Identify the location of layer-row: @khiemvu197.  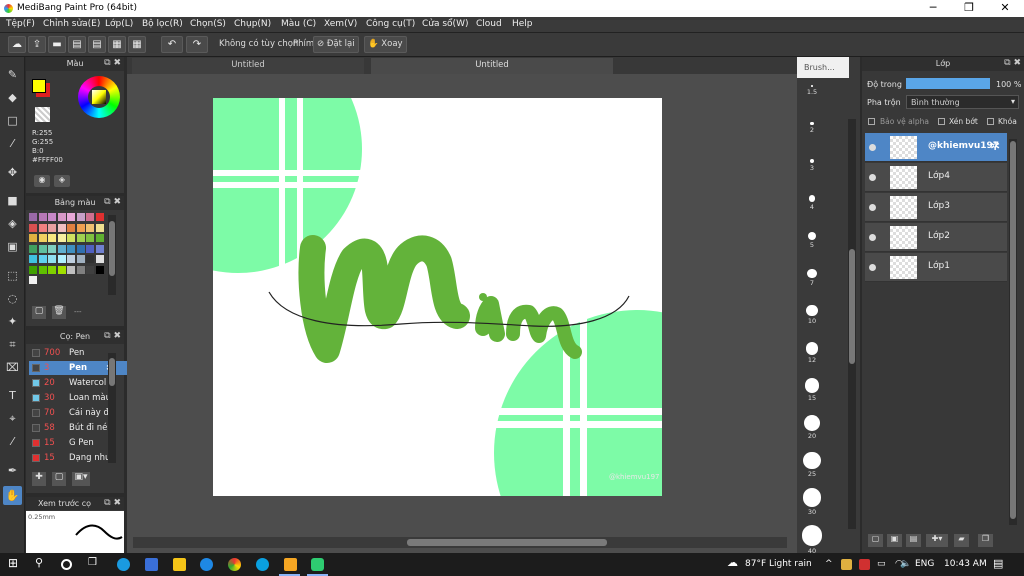
(936, 147).